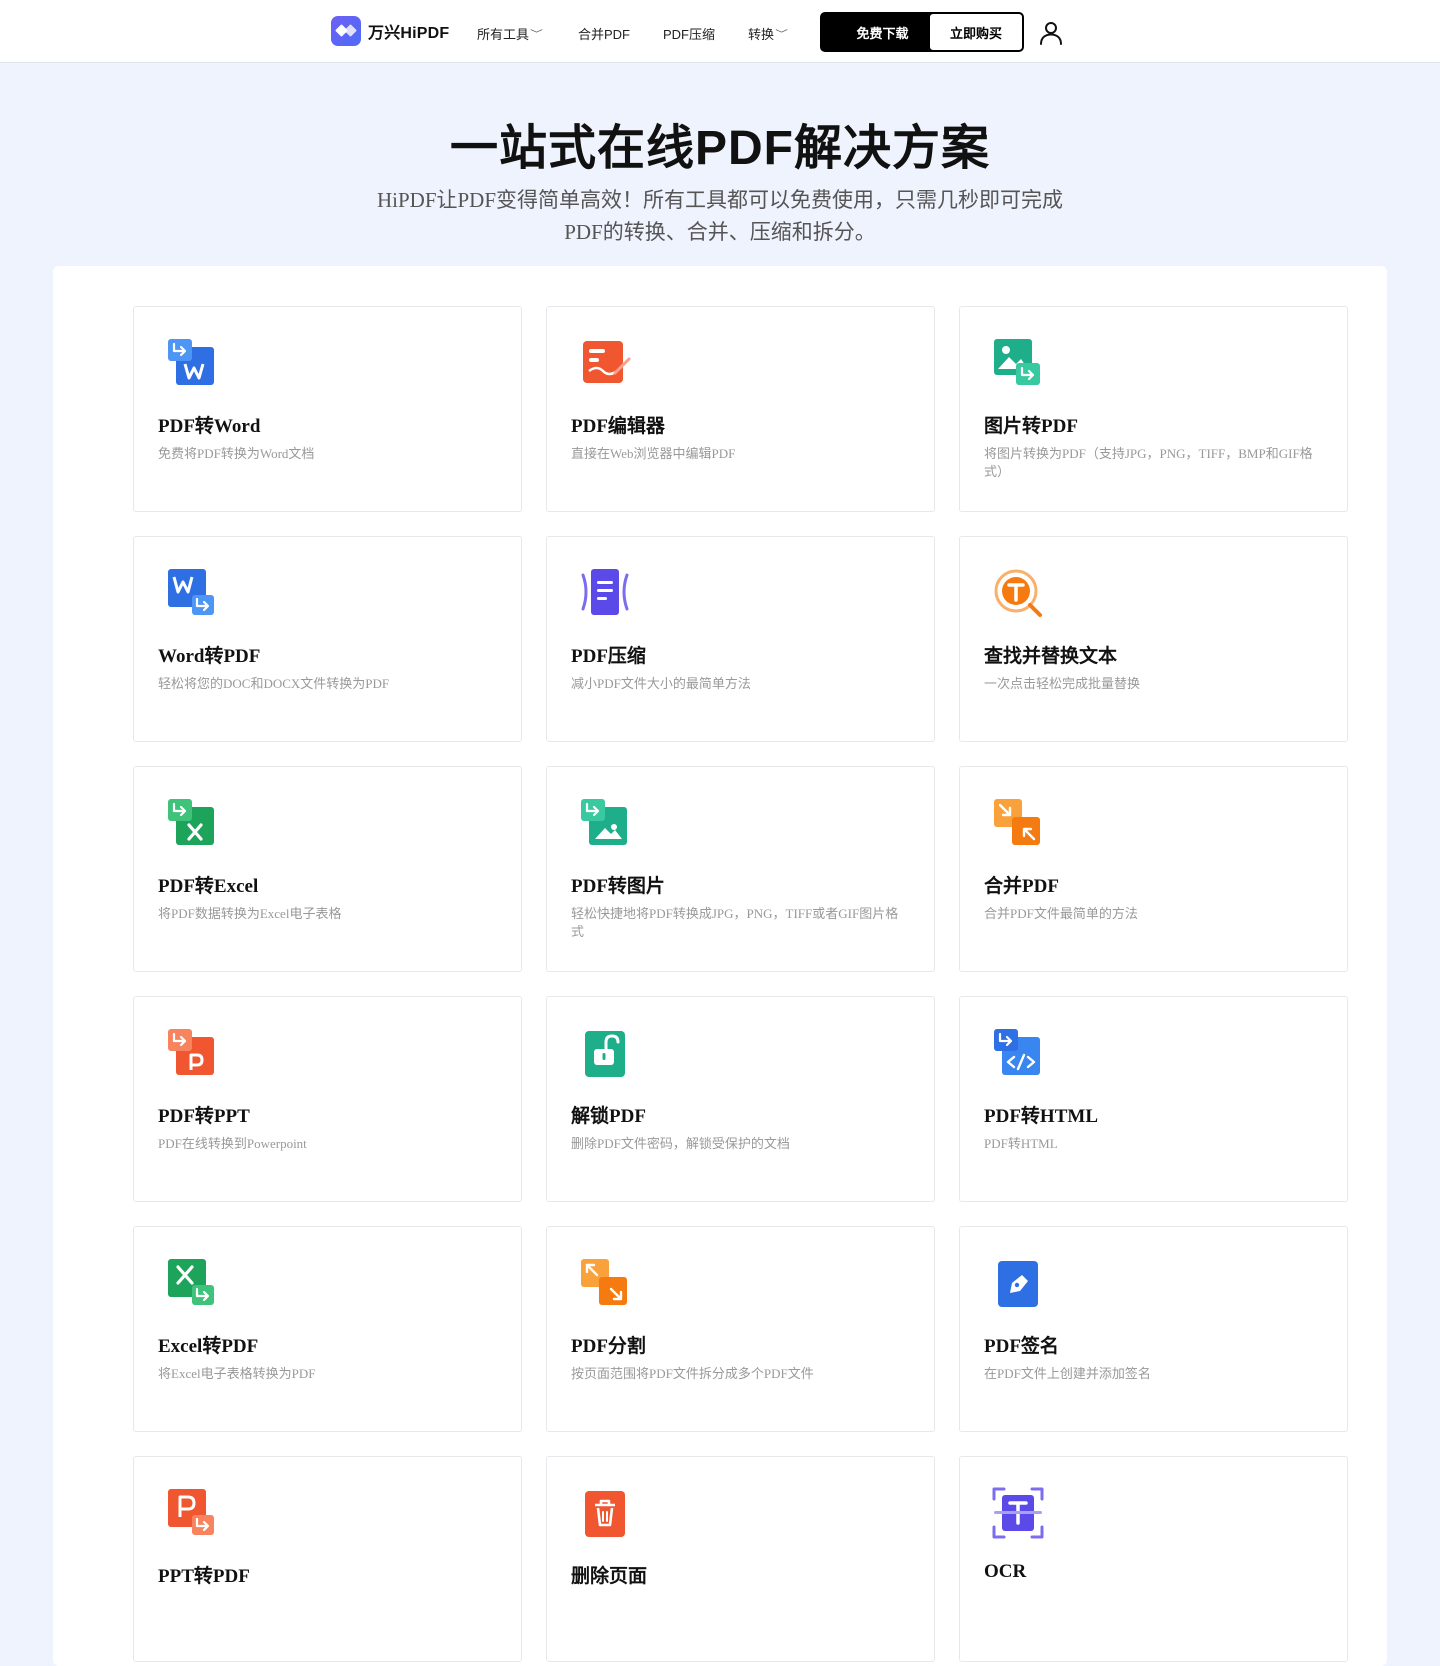 The height and width of the screenshot is (1666, 1440). Describe the element at coordinates (232, 1143) in the screenshot. I see `tool-desc: PDF在线转换到Powerpoint` at that location.